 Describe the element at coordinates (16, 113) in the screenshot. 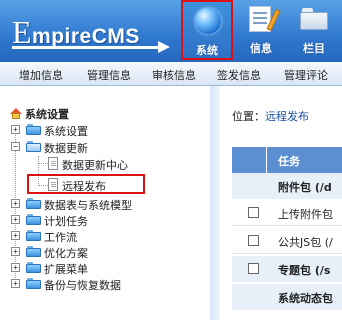

I see `home-icon` at that location.